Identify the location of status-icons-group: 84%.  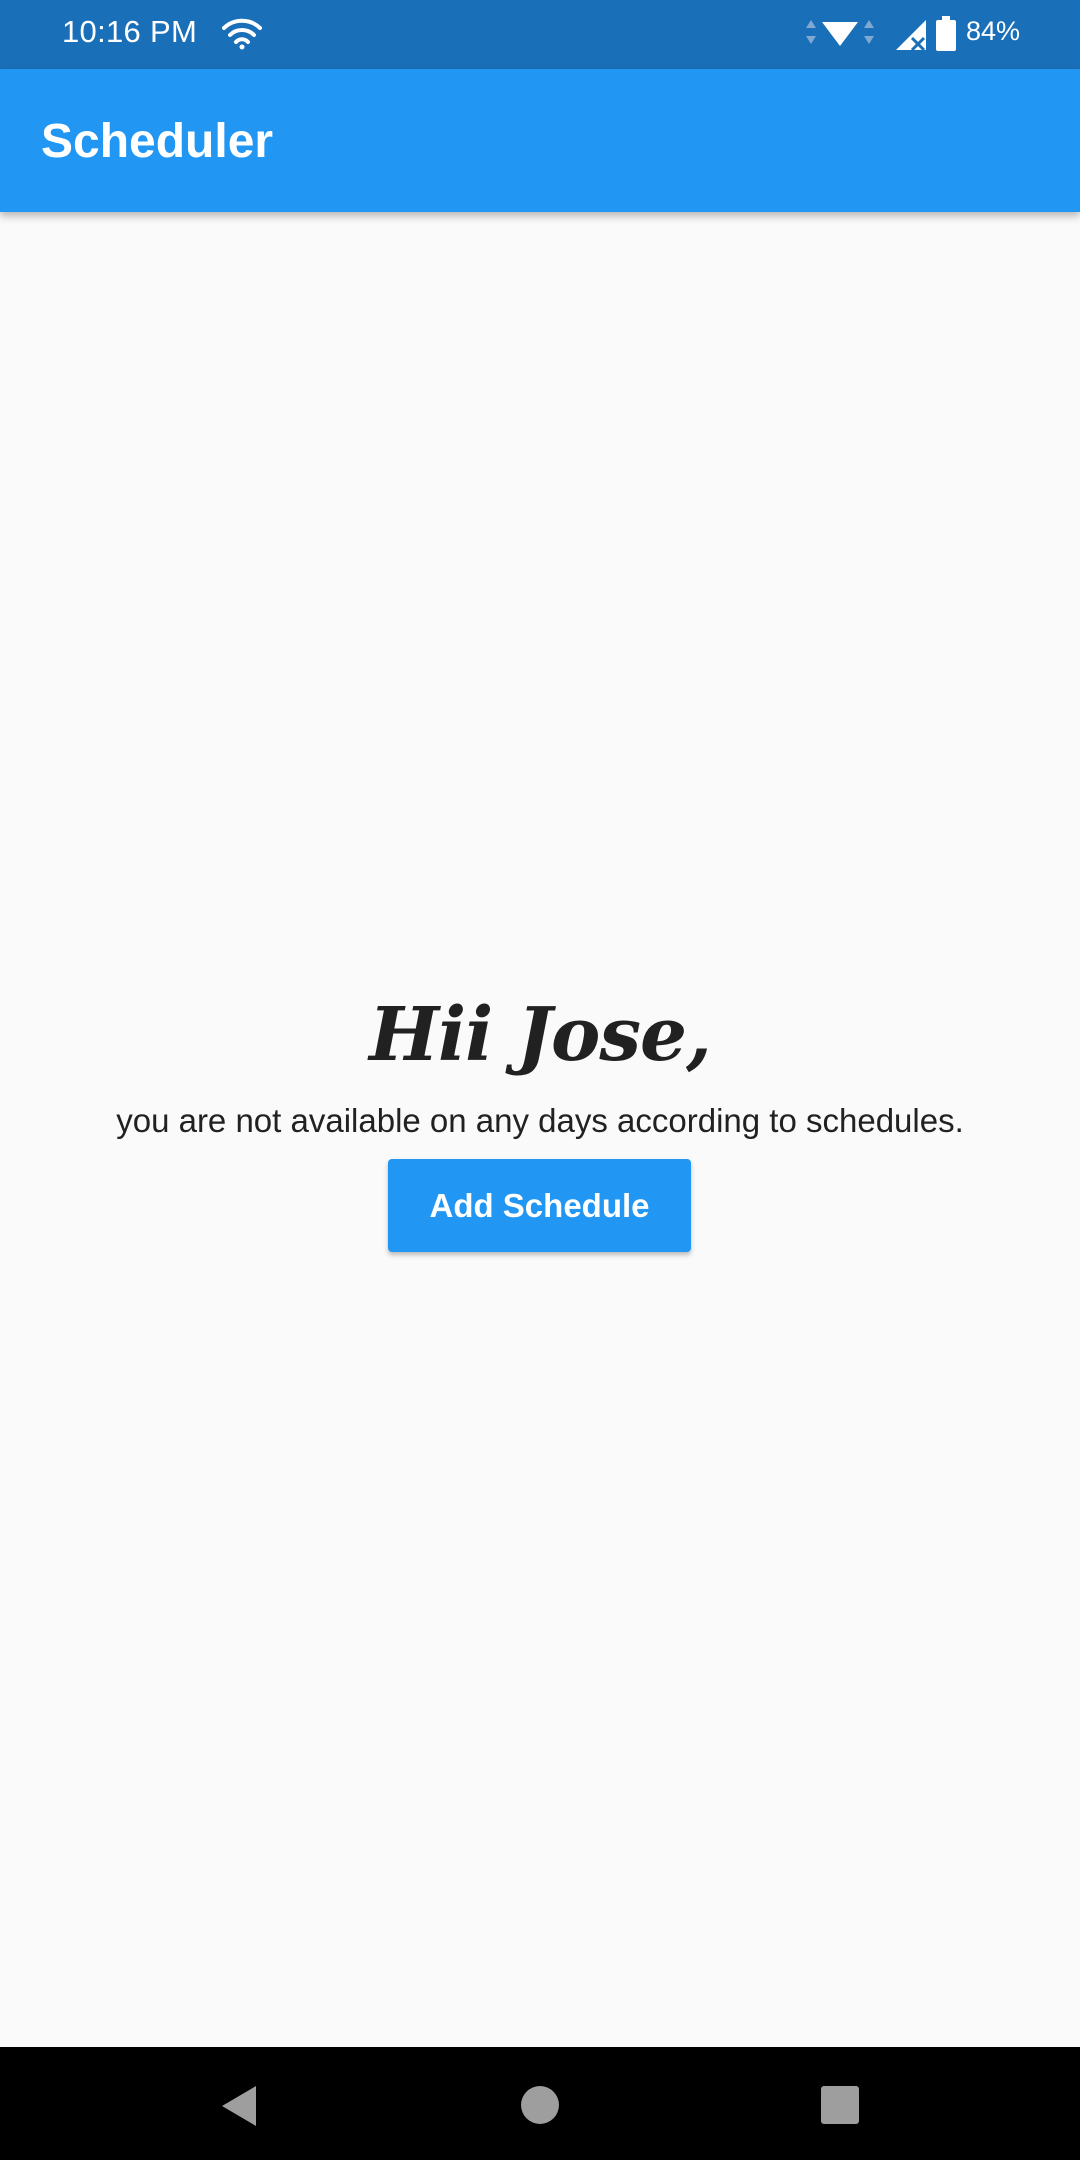
(930, 34).